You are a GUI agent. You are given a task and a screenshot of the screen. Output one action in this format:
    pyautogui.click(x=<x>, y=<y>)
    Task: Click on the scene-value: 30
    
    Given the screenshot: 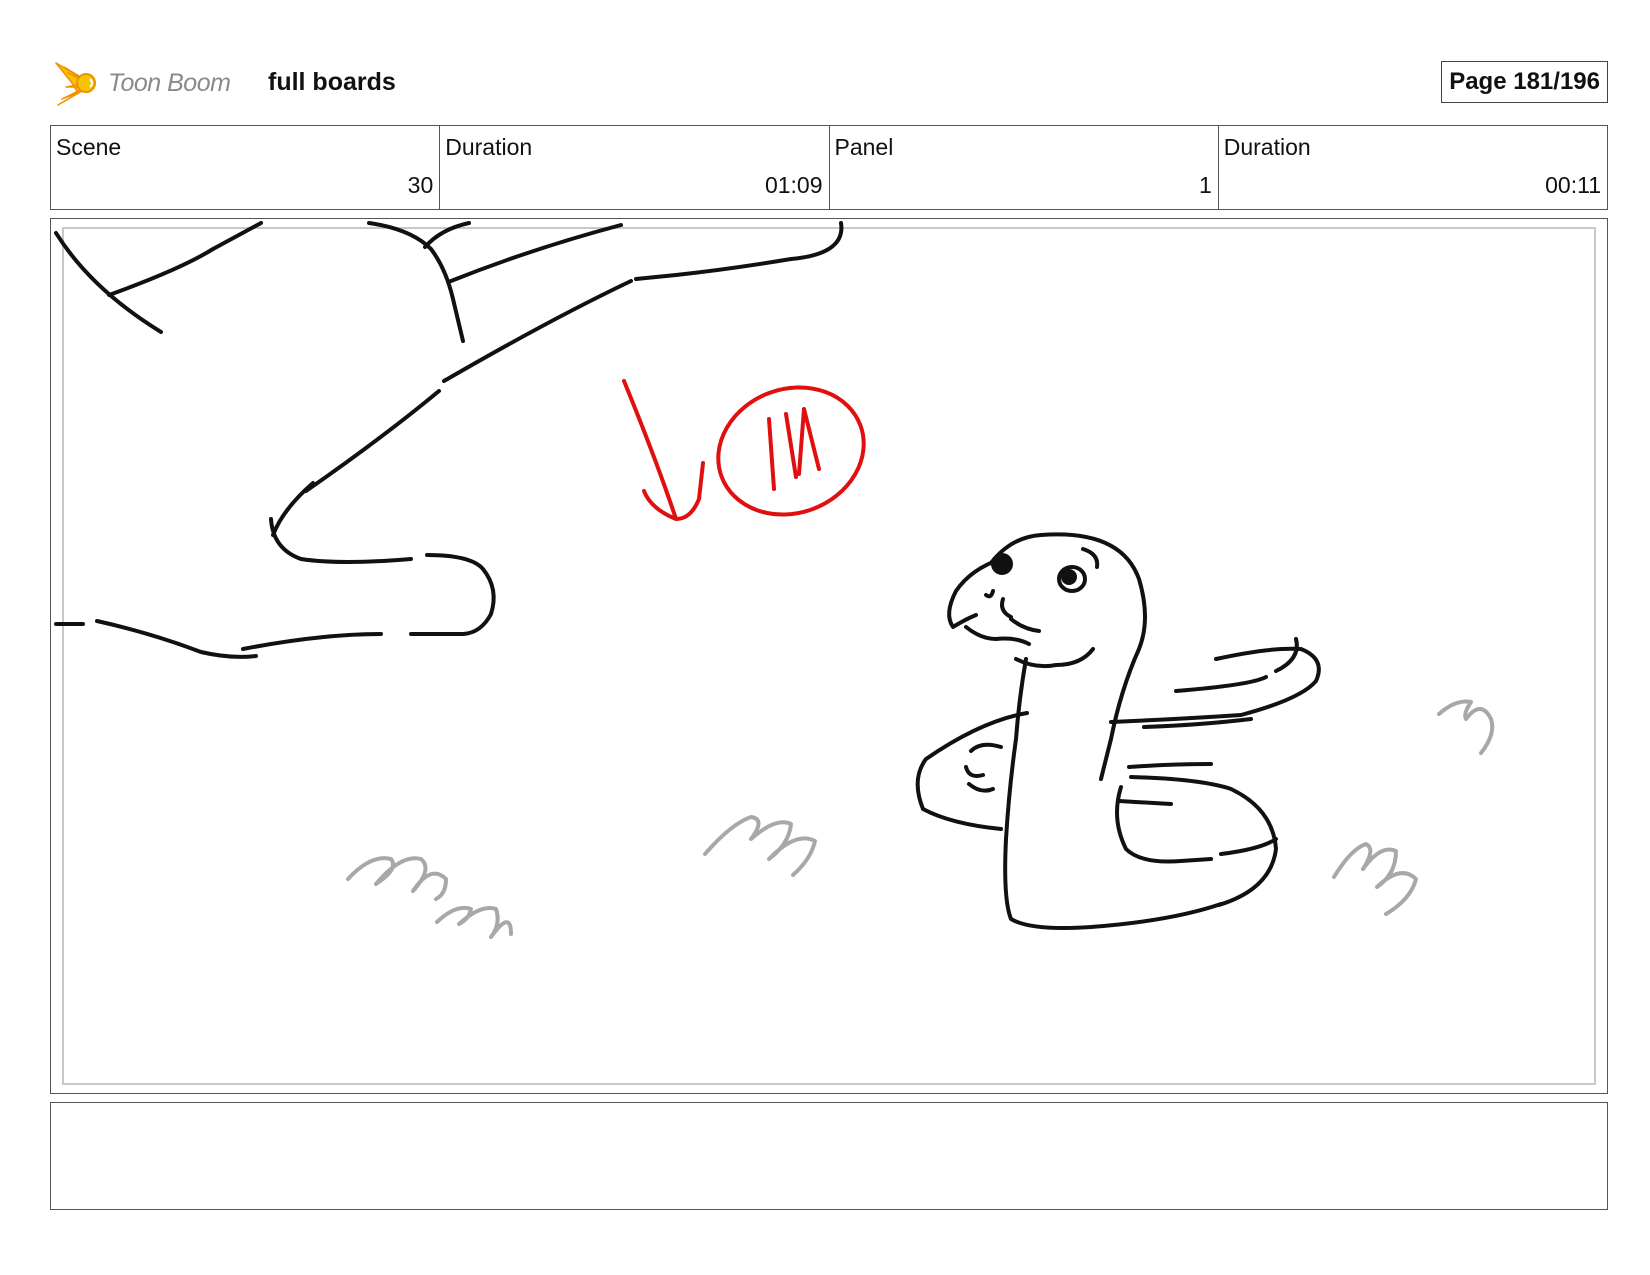 What is the action you would take?
    pyautogui.click(x=420, y=185)
    